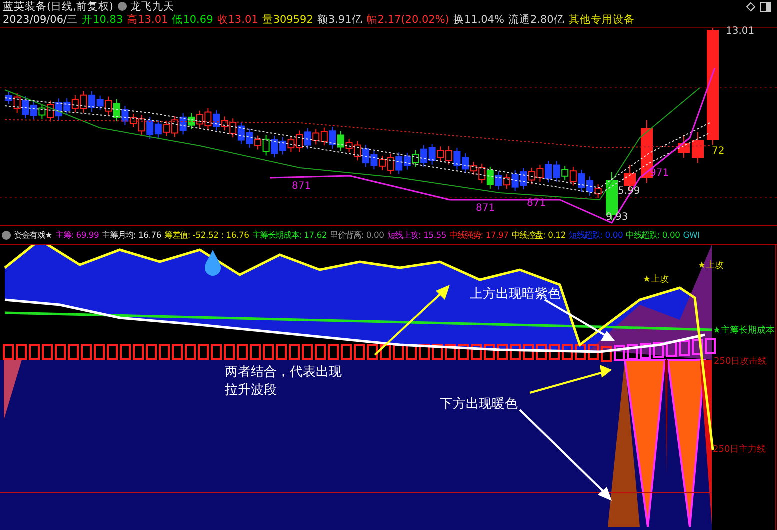  What do you see at coordinates (132, 235) in the screenshot?
I see `indicator-value: 主筹月均: 16.76` at bounding box center [132, 235].